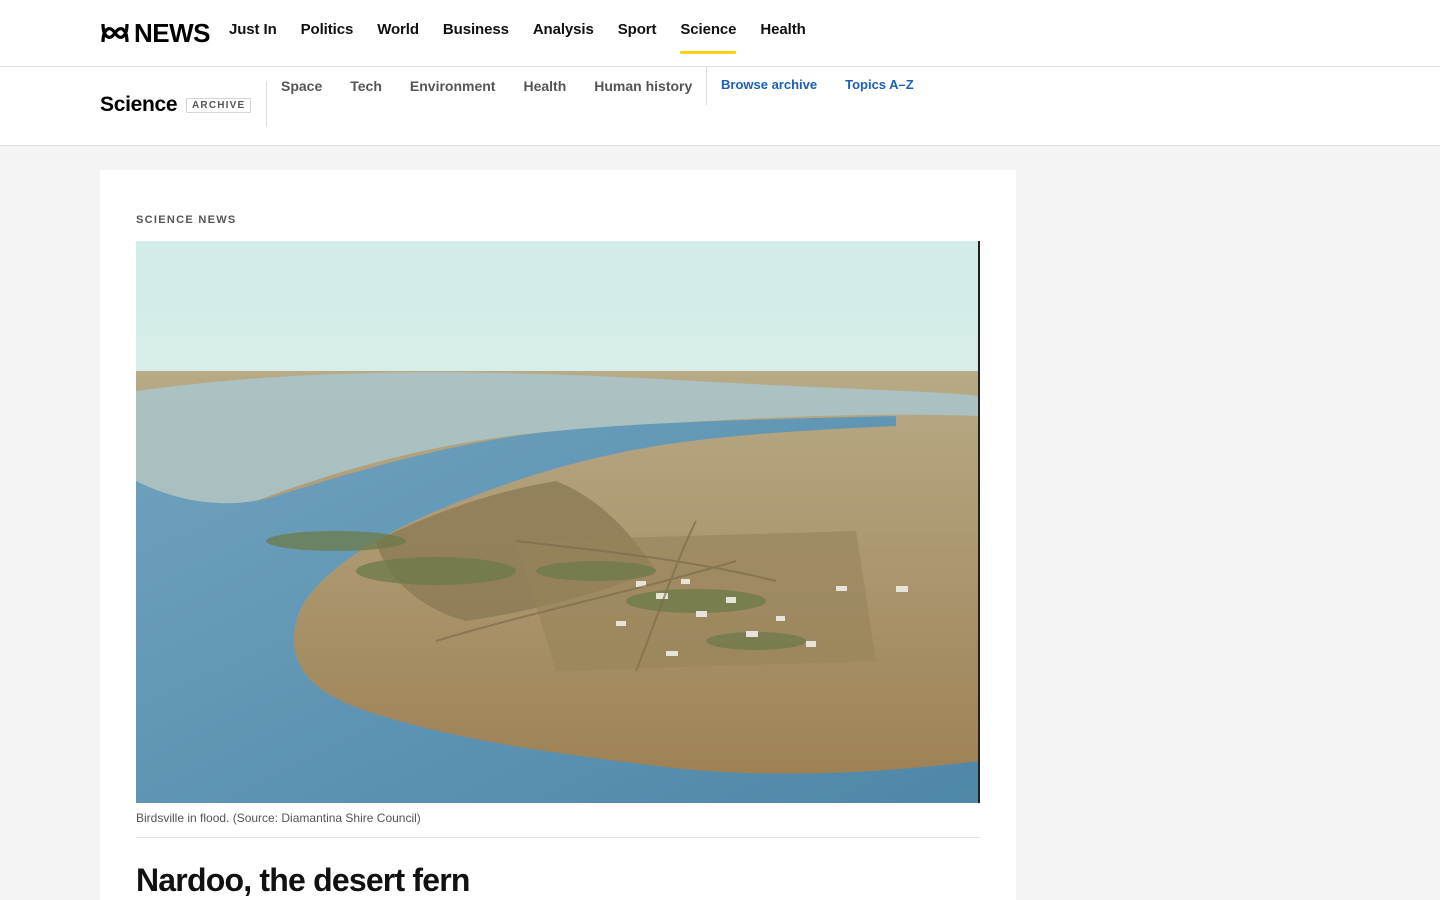 The height and width of the screenshot is (900, 1440). I want to click on subnav-tech: Tech, so click(366, 86).